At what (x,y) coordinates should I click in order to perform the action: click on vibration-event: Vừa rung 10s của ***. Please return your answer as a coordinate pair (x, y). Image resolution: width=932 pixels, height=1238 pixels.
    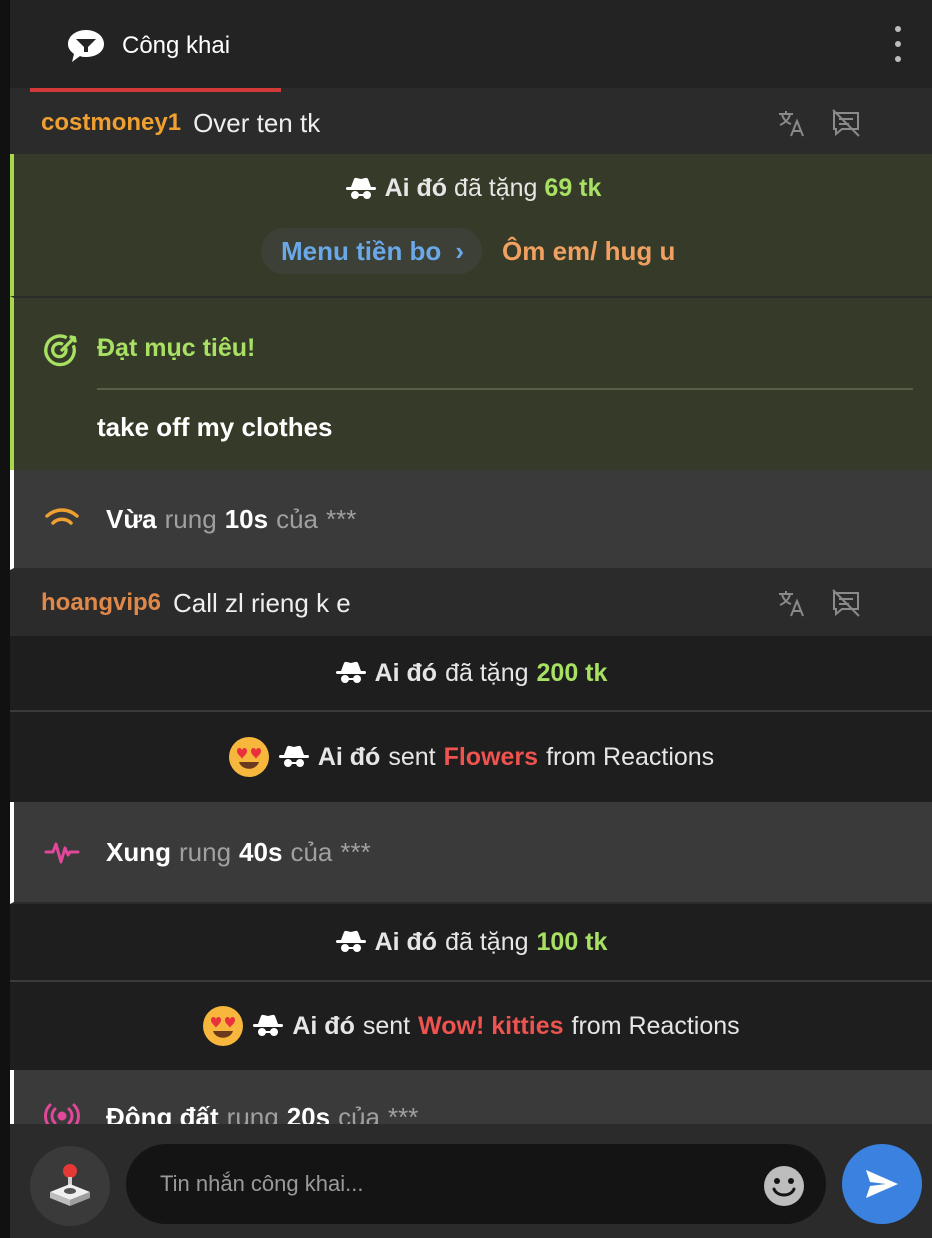
    Looking at the image, I should click on (471, 520).